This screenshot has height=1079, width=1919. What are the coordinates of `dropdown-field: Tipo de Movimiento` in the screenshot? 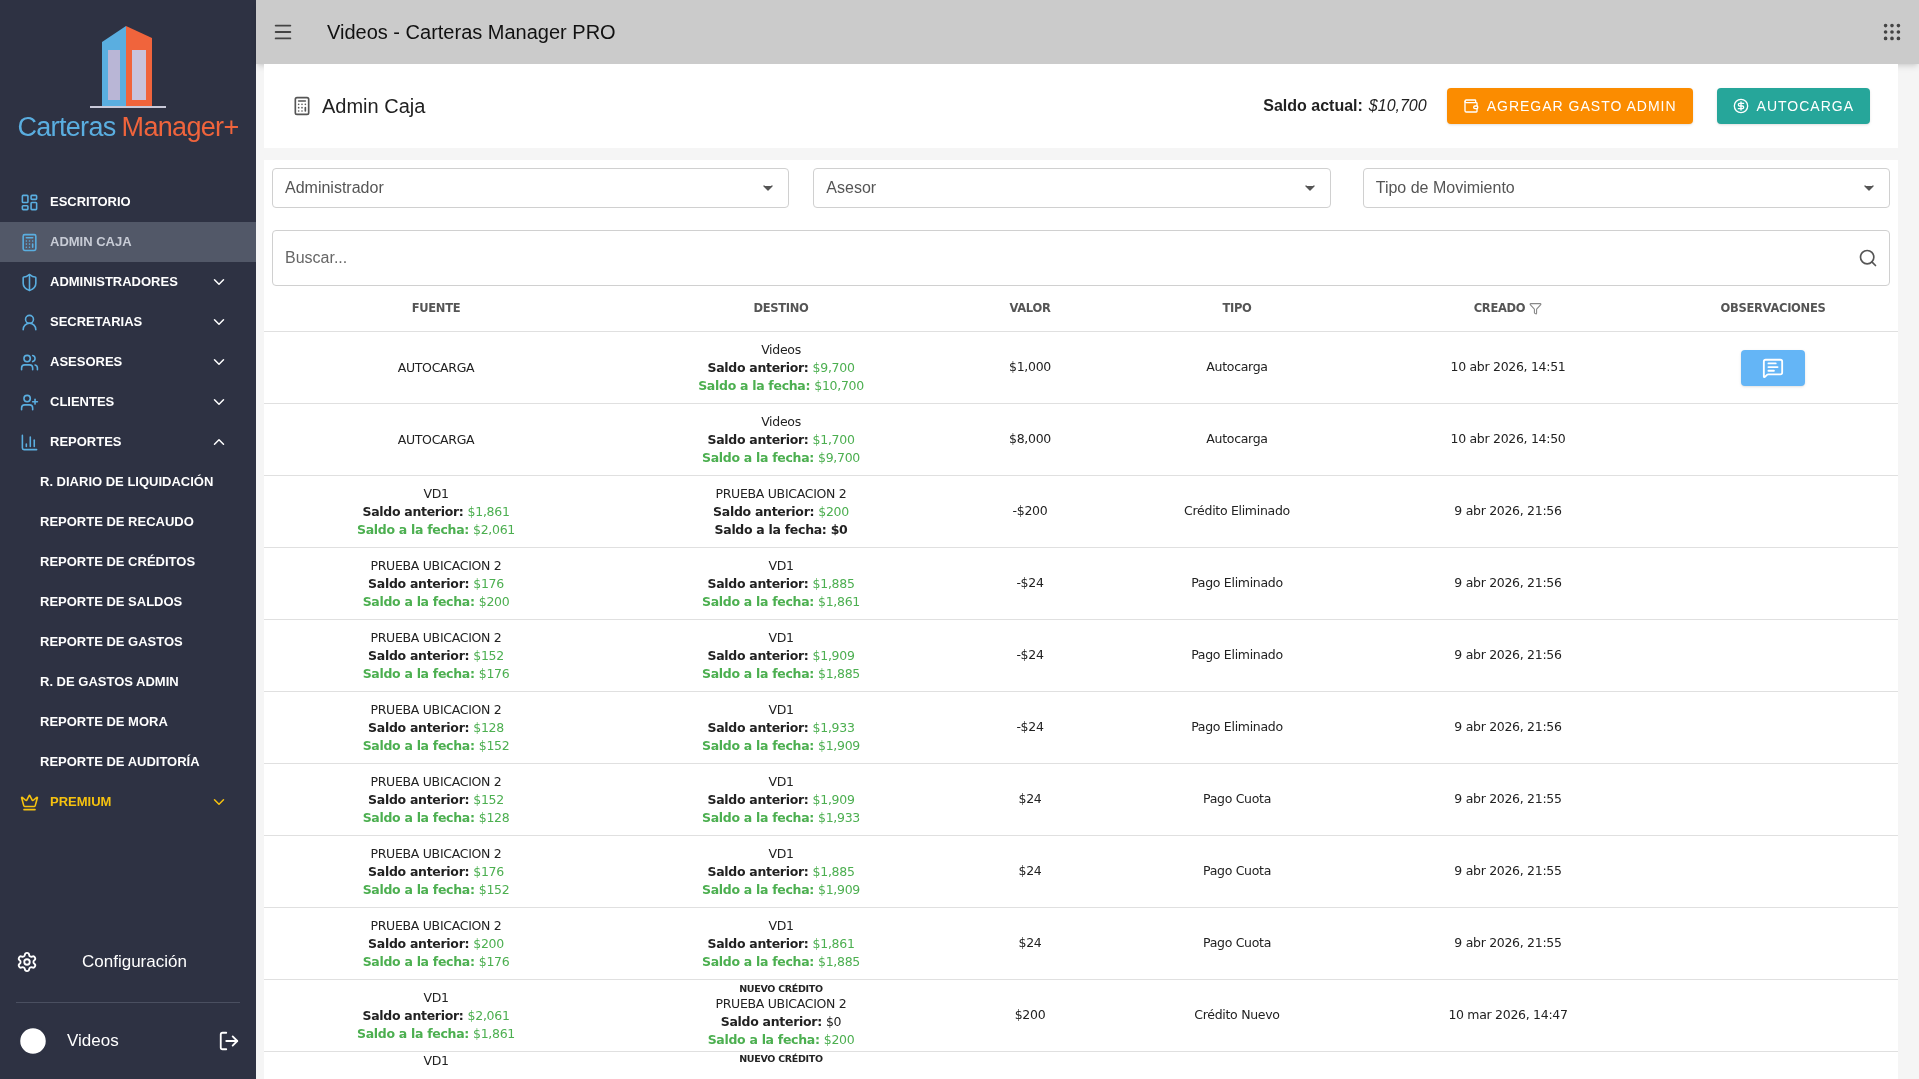 It's located at (1626, 188).